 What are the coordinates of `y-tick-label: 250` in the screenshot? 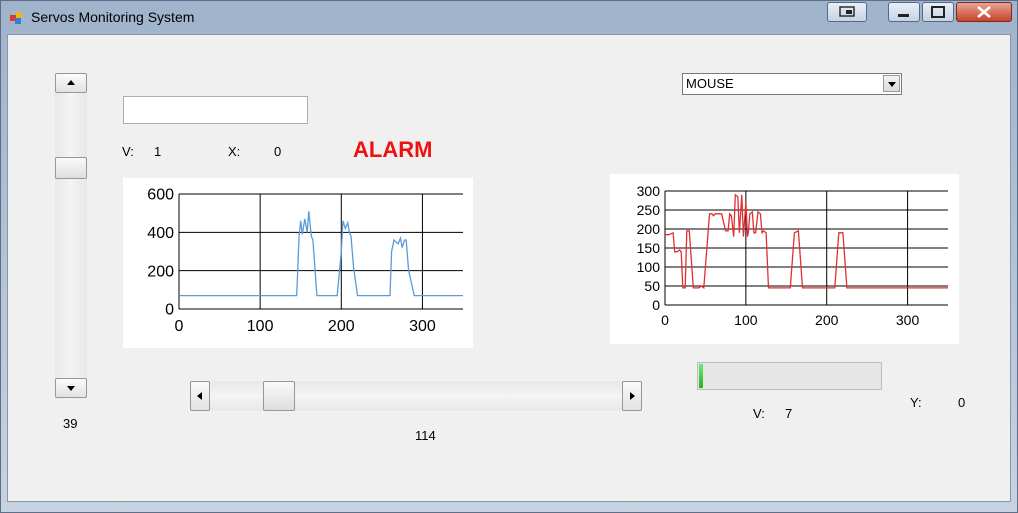 It's located at (649, 210).